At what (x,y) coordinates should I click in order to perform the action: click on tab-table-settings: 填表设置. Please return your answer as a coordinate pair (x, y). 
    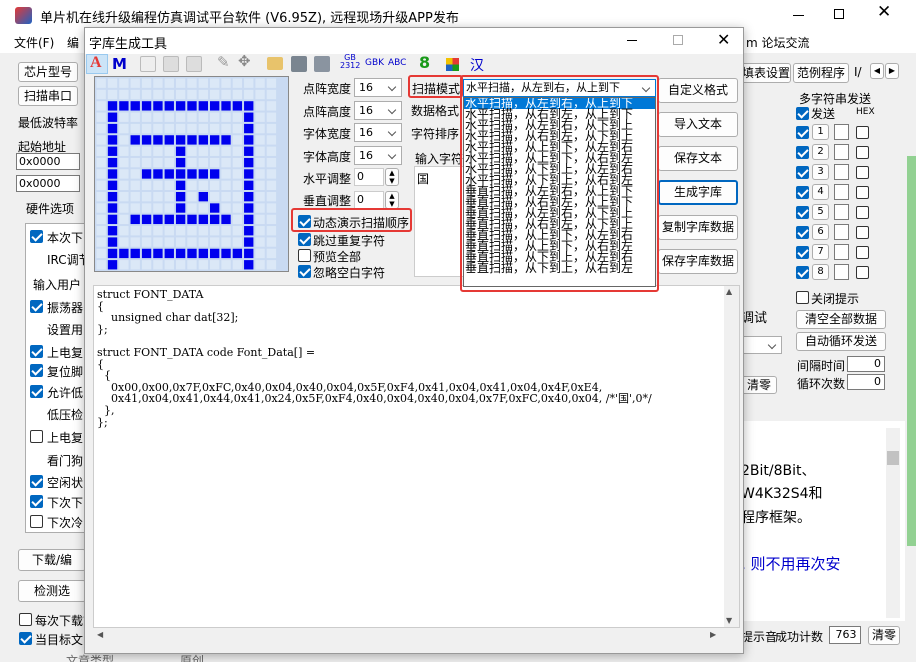
    Looking at the image, I should click on (766, 73).